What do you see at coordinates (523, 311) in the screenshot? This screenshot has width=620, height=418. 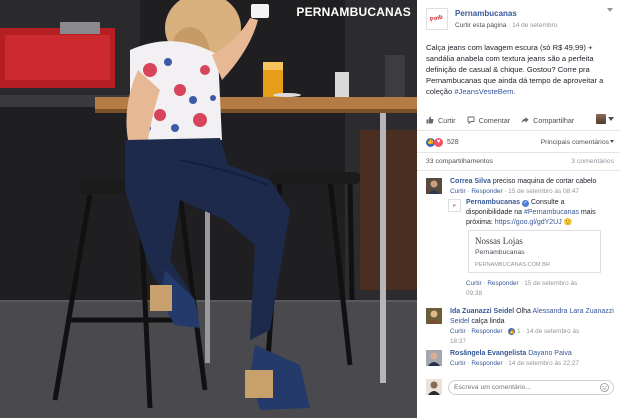 I see `comment-message: Olha` at bounding box center [523, 311].